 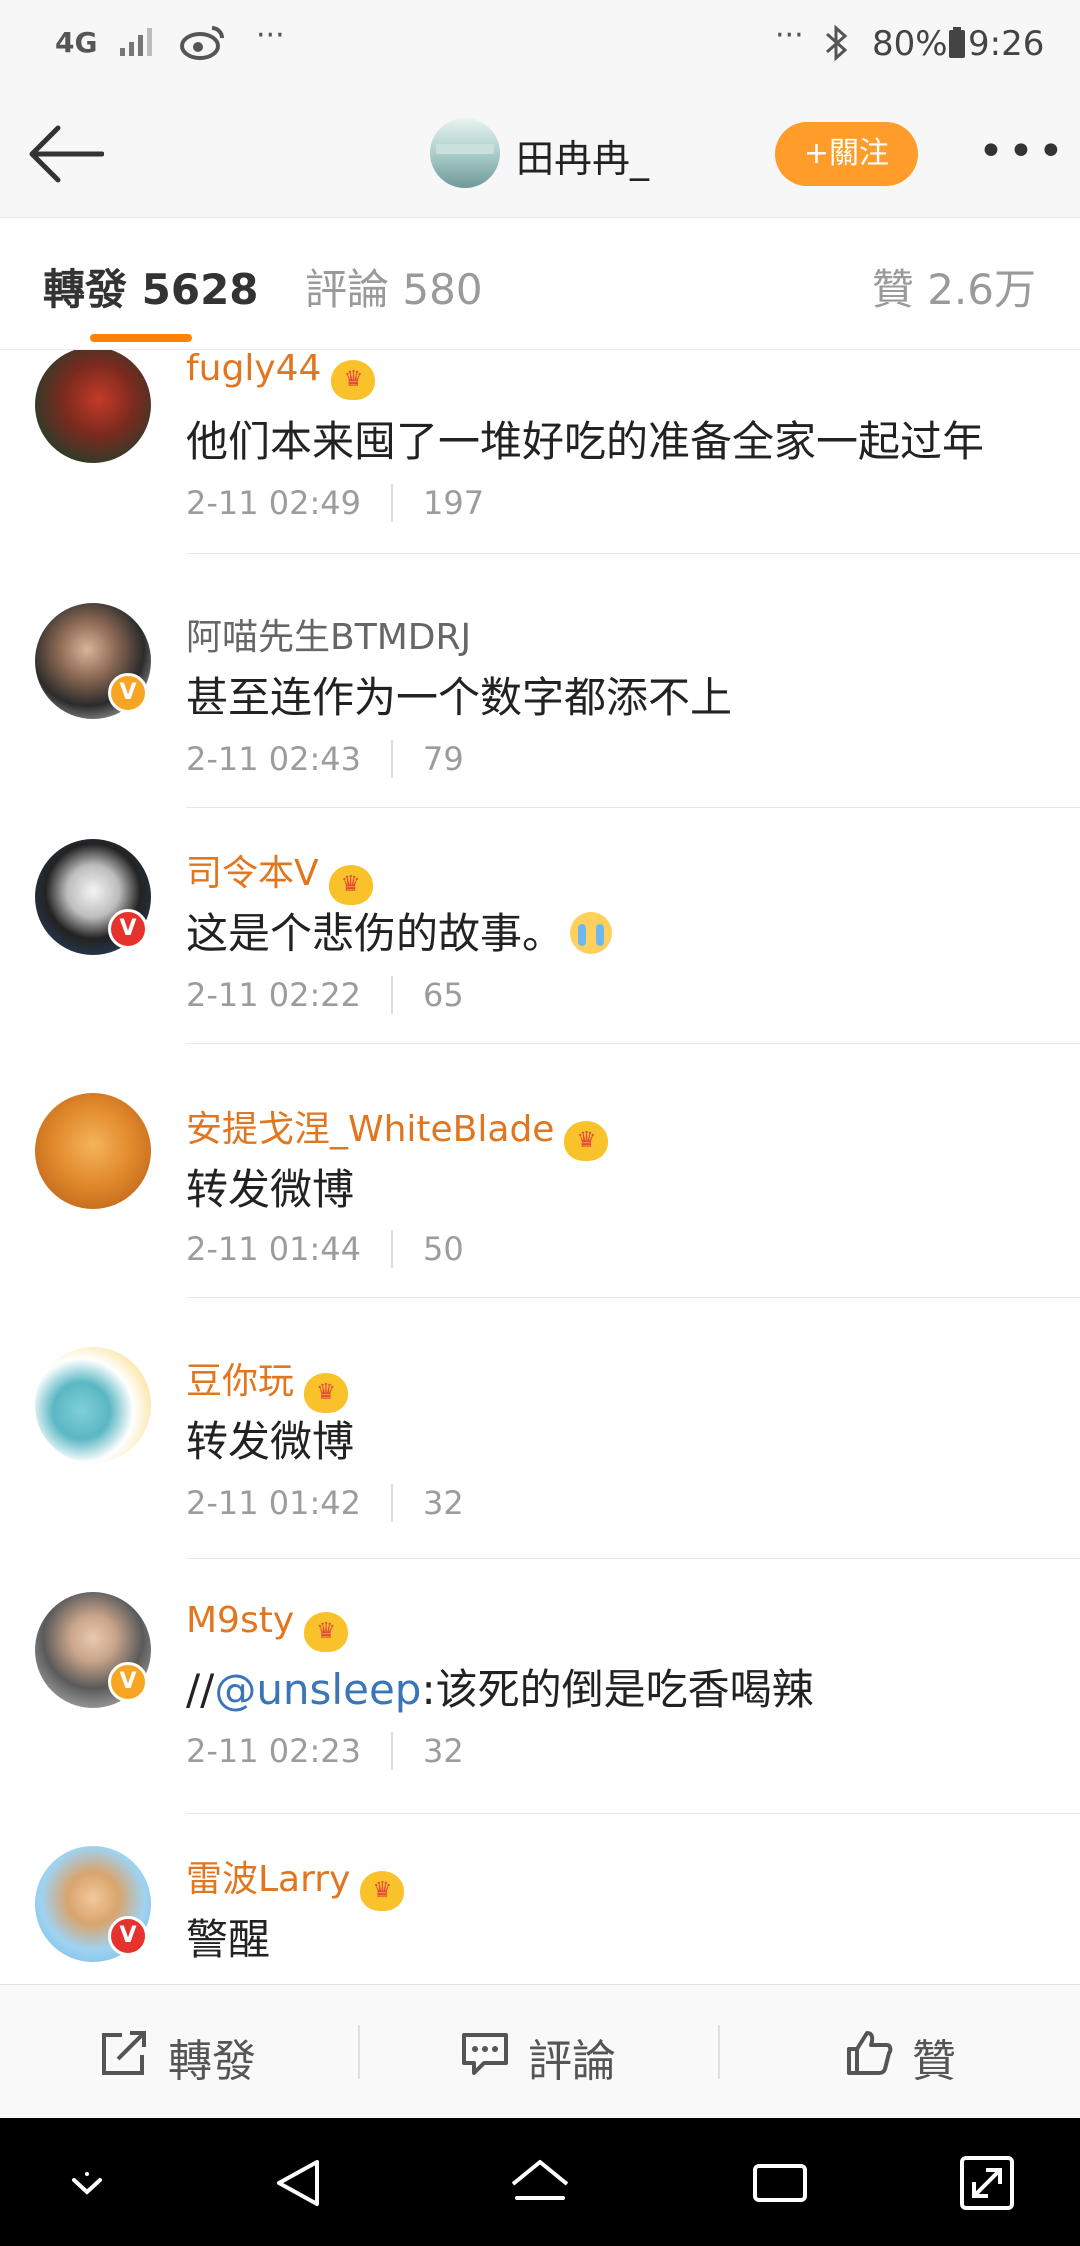 I want to click on tab-reposts-count: 5628, so click(x=200, y=289).